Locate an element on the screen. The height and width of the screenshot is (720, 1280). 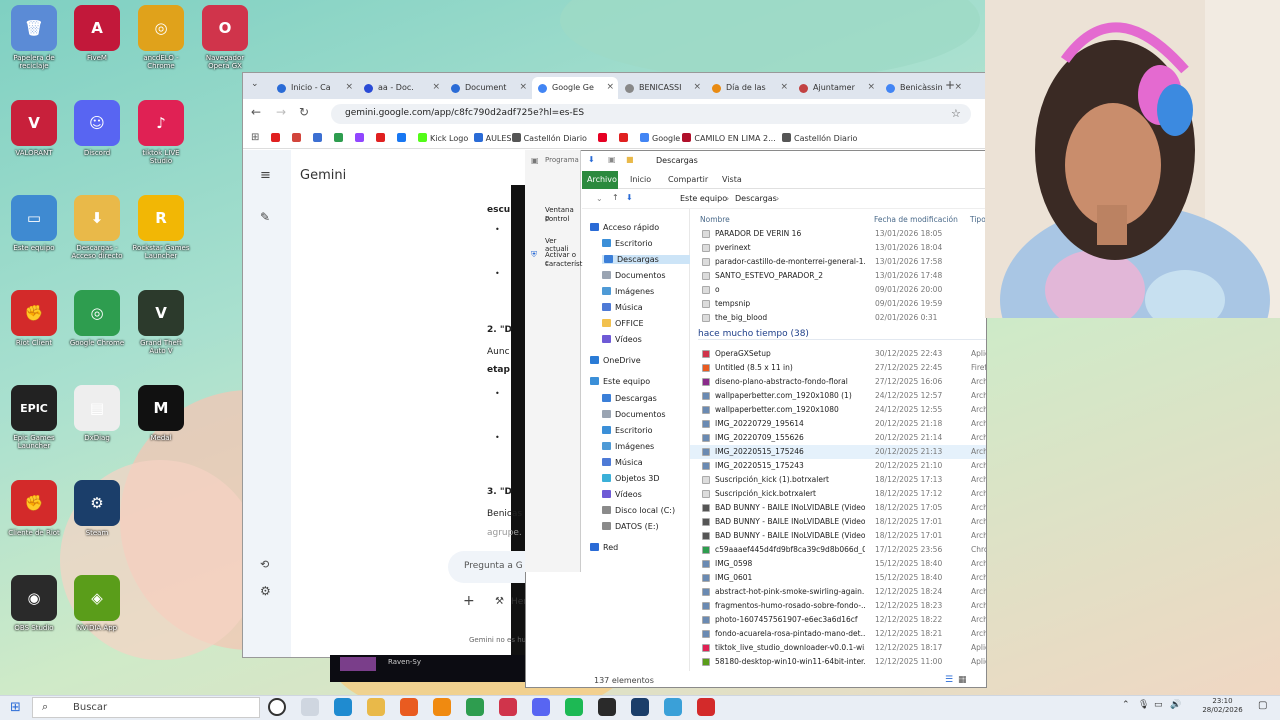
properties-icon: ▣ is located at coordinates (612, 159).